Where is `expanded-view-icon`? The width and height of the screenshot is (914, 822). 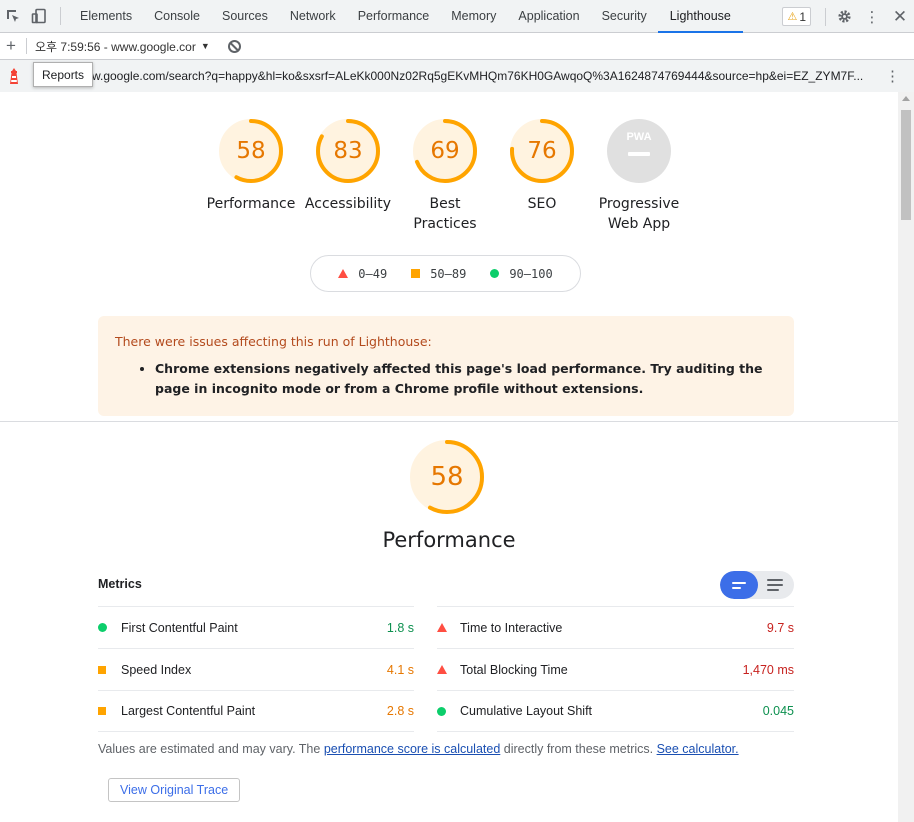 expanded-view-icon is located at coordinates (775, 585).